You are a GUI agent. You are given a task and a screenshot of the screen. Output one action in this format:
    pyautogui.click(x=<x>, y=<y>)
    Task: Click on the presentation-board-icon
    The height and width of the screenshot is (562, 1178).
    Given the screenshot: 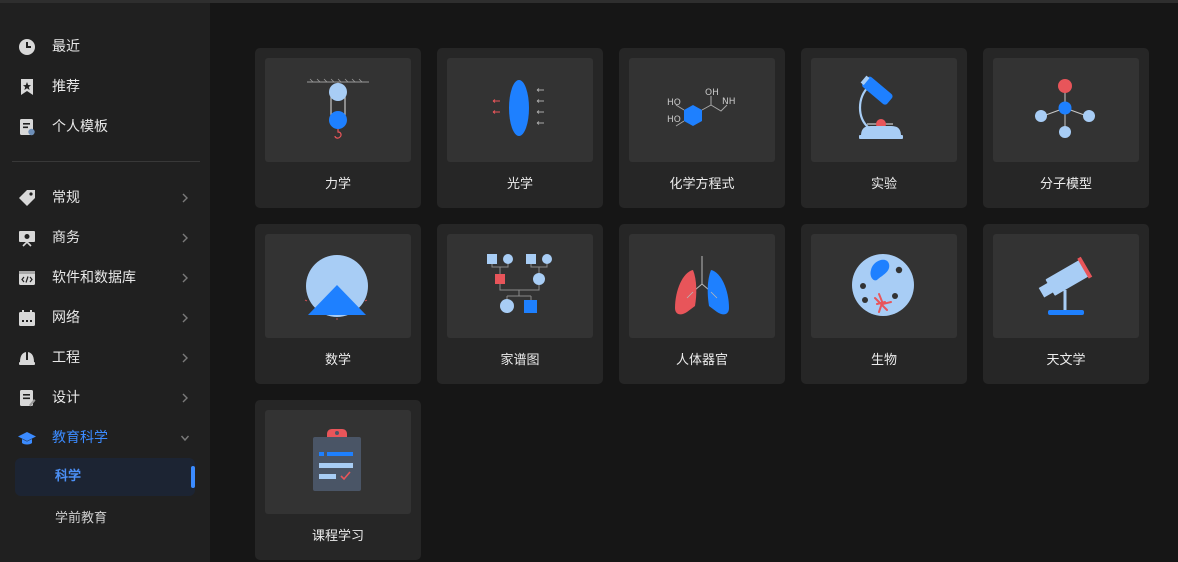 What is the action you would take?
    pyautogui.click(x=27, y=239)
    